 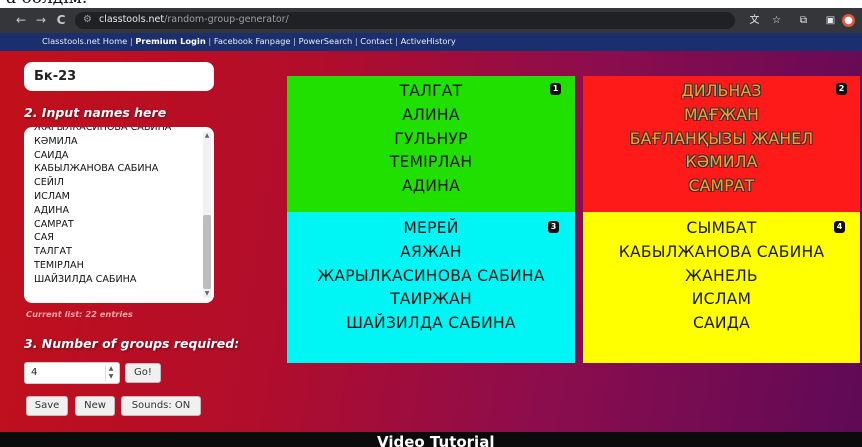 What do you see at coordinates (326, 41) in the screenshot?
I see `link-powersearch: PowerSearch` at bounding box center [326, 41].